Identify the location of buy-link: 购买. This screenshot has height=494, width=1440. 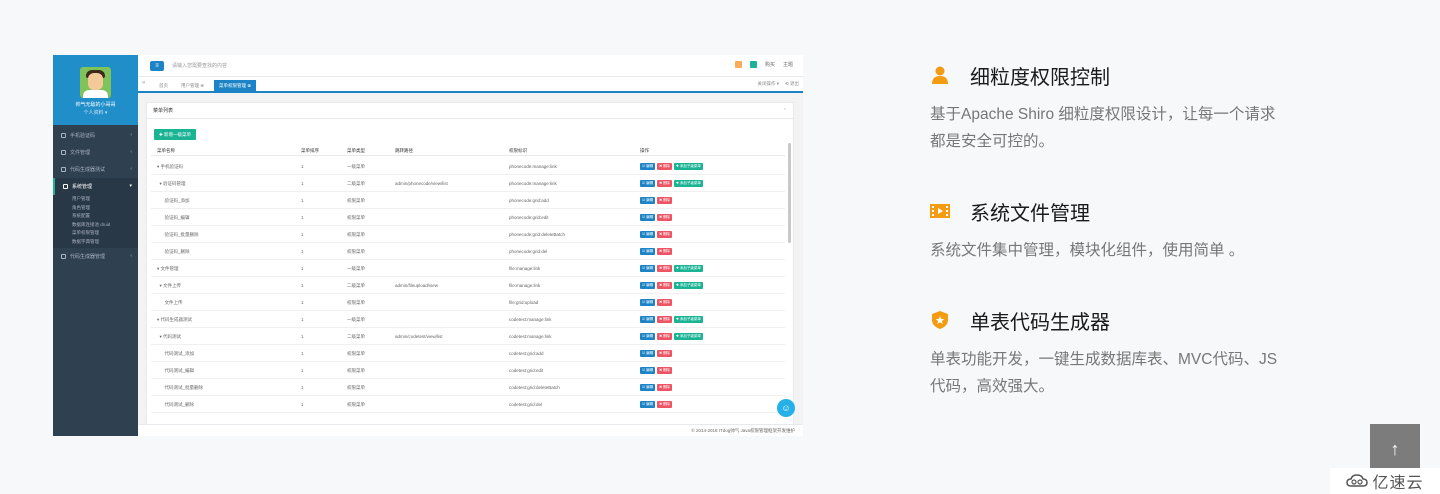
(770, 64).